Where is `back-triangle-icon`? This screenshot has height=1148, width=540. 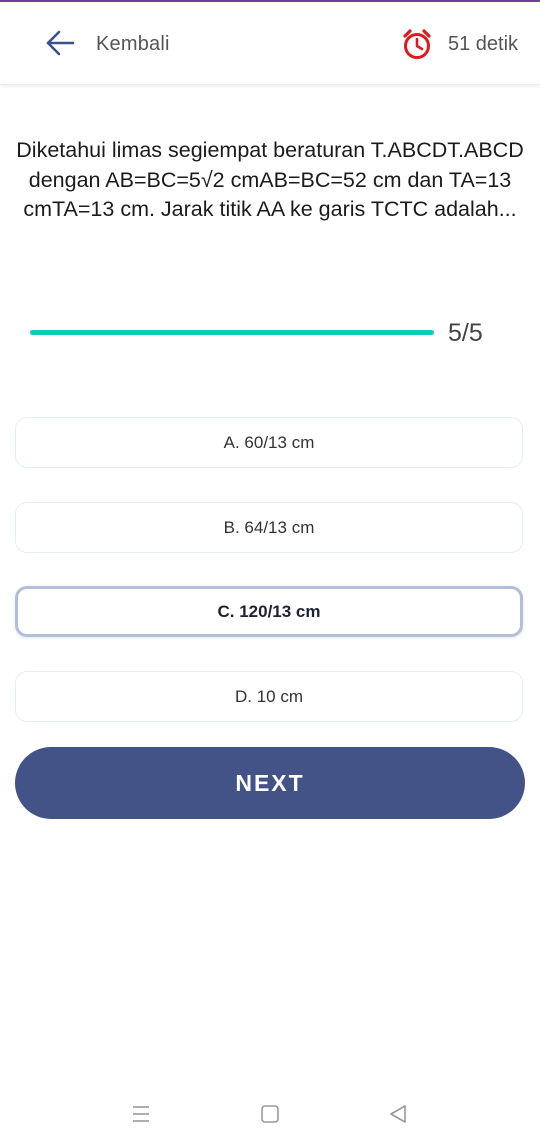 back-triangle-icon is located at coordinates (398, 1114).